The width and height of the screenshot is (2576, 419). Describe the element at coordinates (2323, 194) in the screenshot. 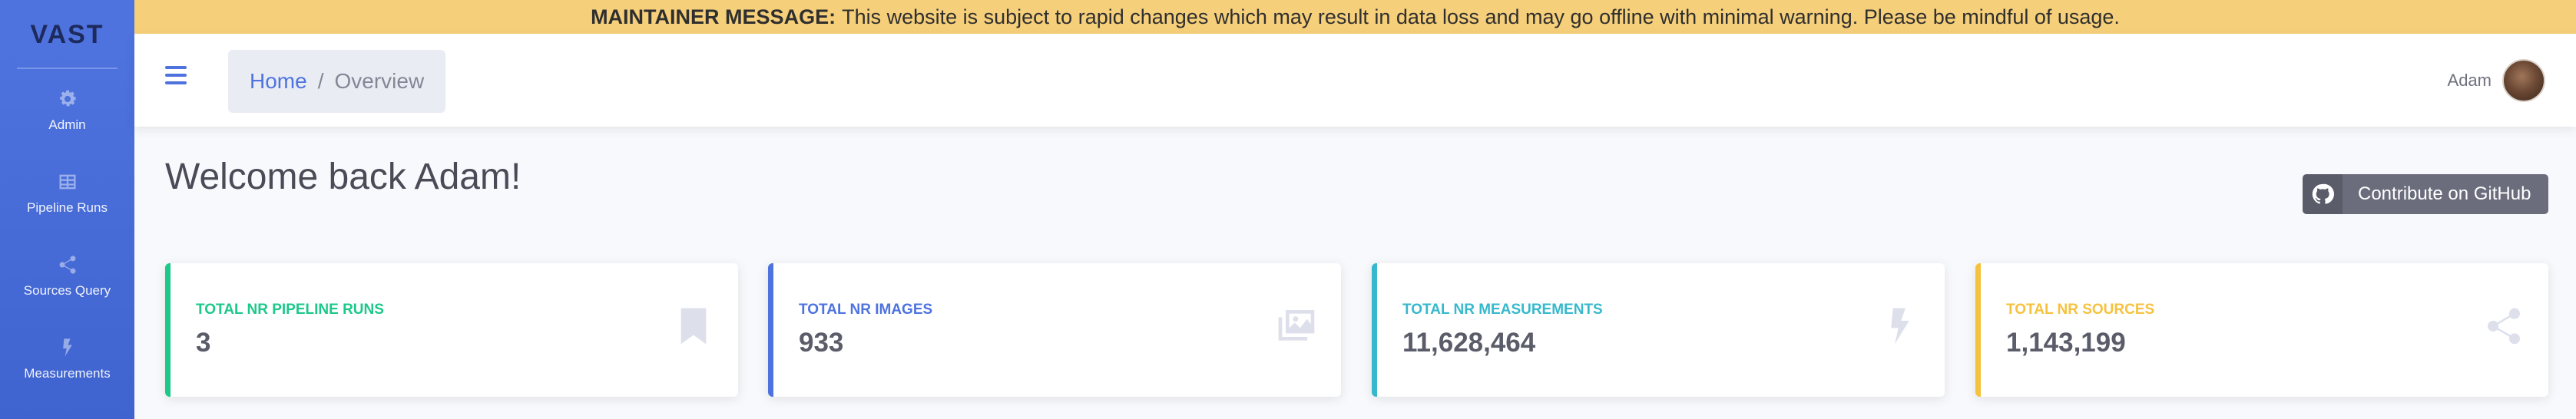

I see `github-icon` at that location.